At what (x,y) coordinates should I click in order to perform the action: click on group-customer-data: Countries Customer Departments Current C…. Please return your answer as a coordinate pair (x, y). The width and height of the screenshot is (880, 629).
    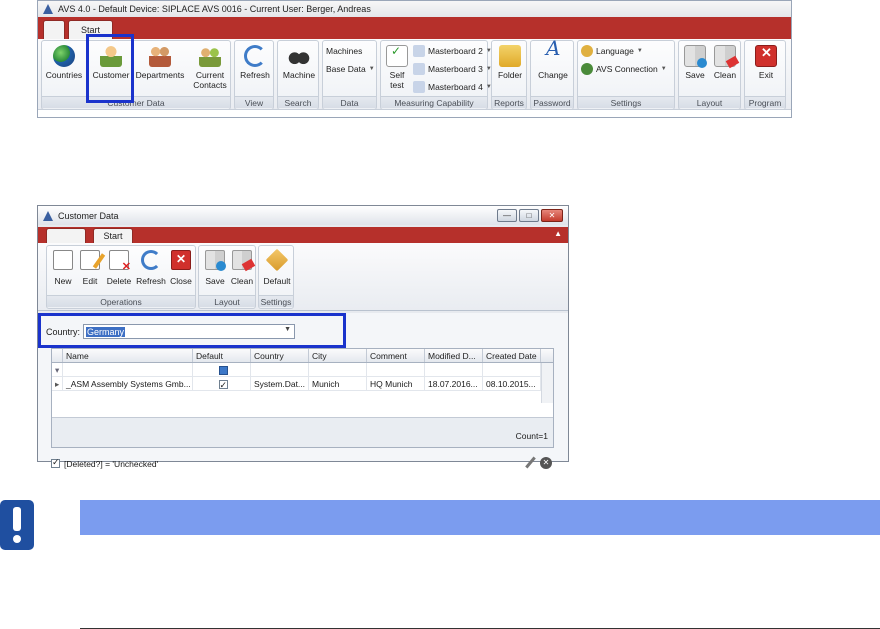
    Looking at the image, I should click on (136, 75).